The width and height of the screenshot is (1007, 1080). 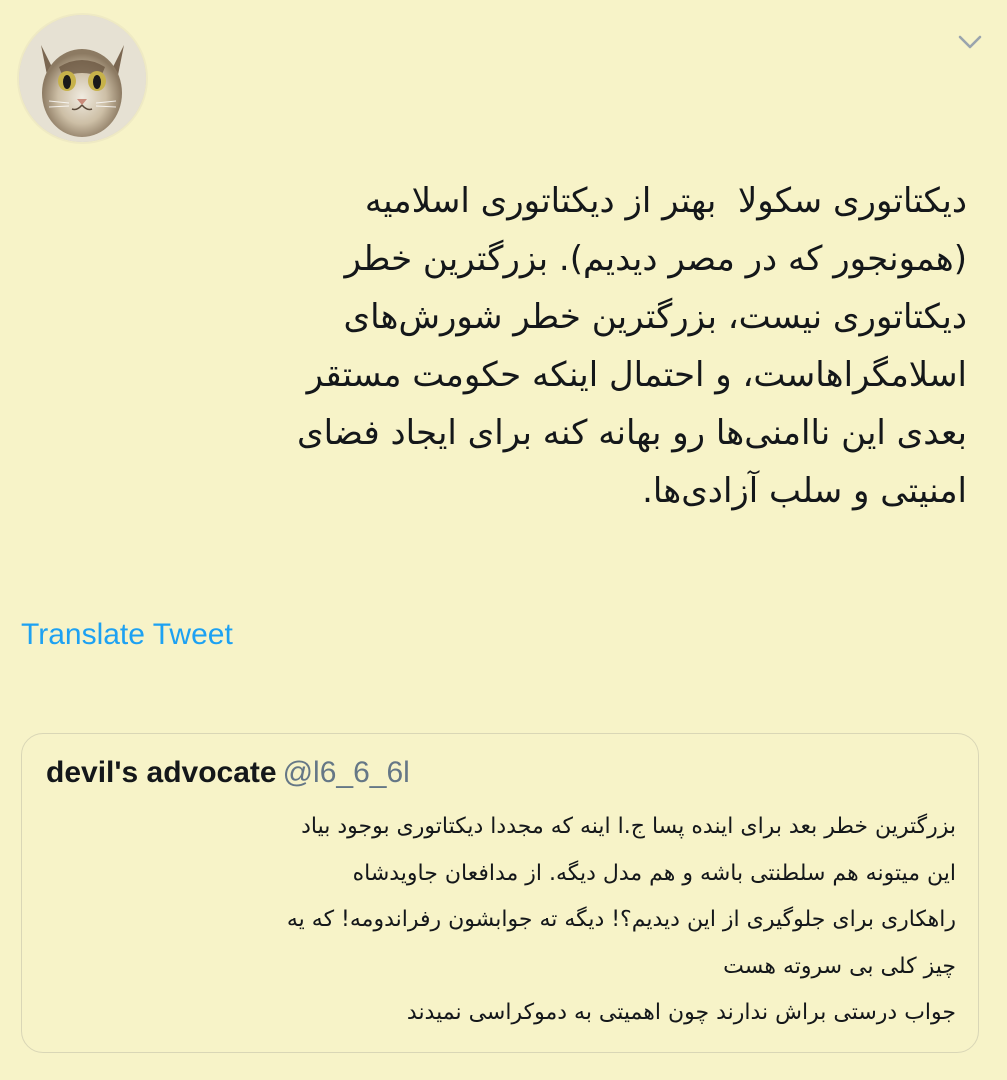 I want to click on cat-avatar-icon, so click(x=82, y=78).